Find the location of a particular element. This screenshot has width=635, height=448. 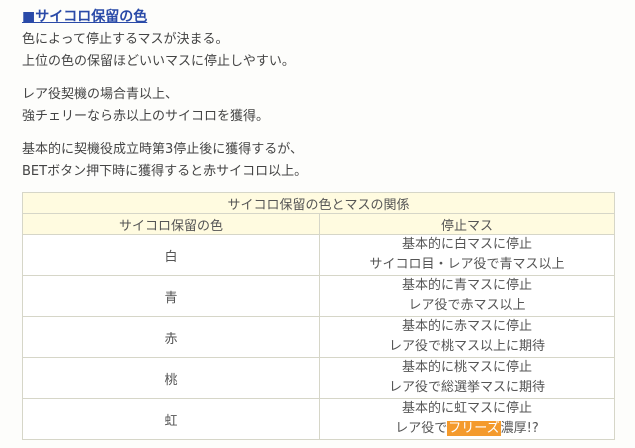

stop-line: レア役でフリーズ濃厚!? is located at coordinates (467, 429).